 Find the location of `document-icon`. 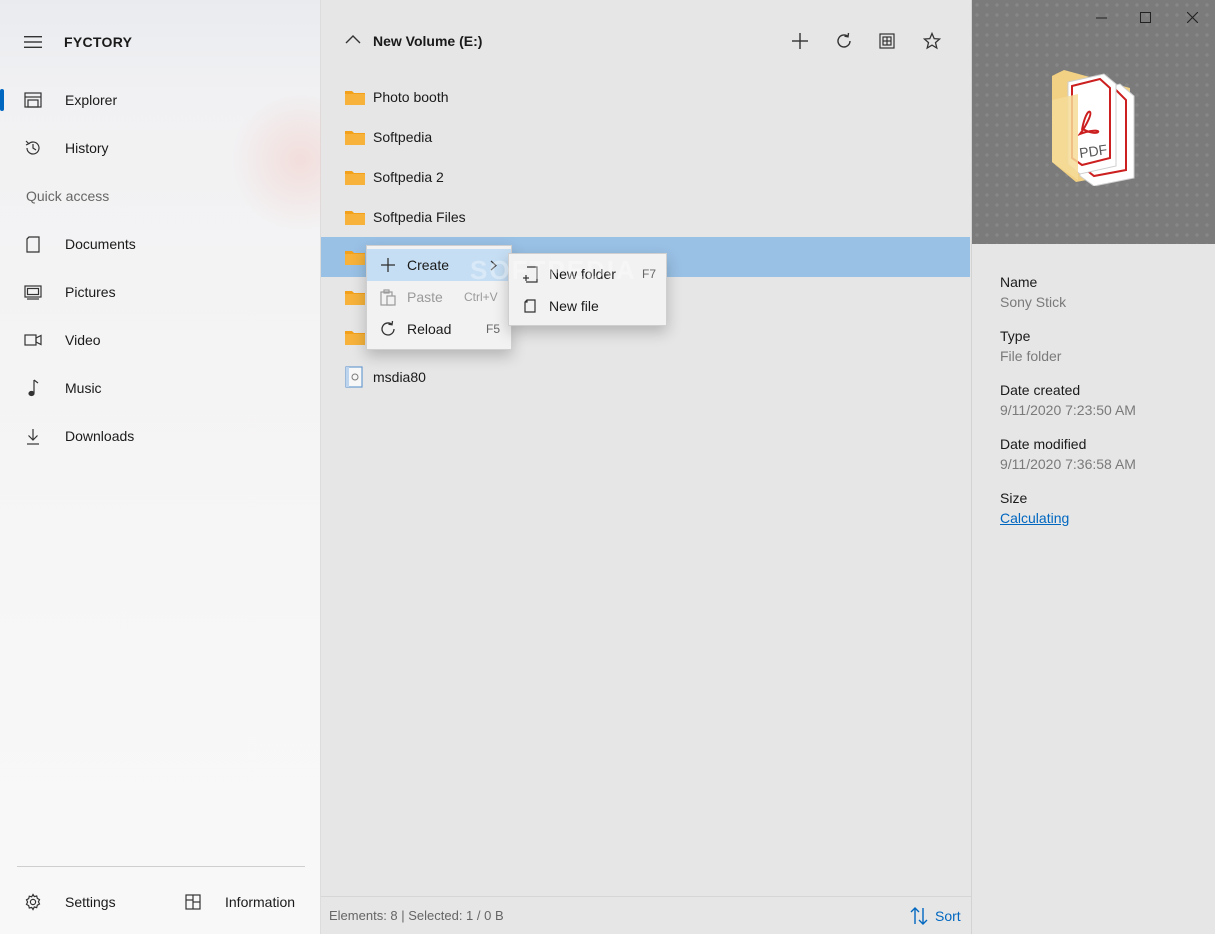

document-icon is located at coordinates (33, 244).